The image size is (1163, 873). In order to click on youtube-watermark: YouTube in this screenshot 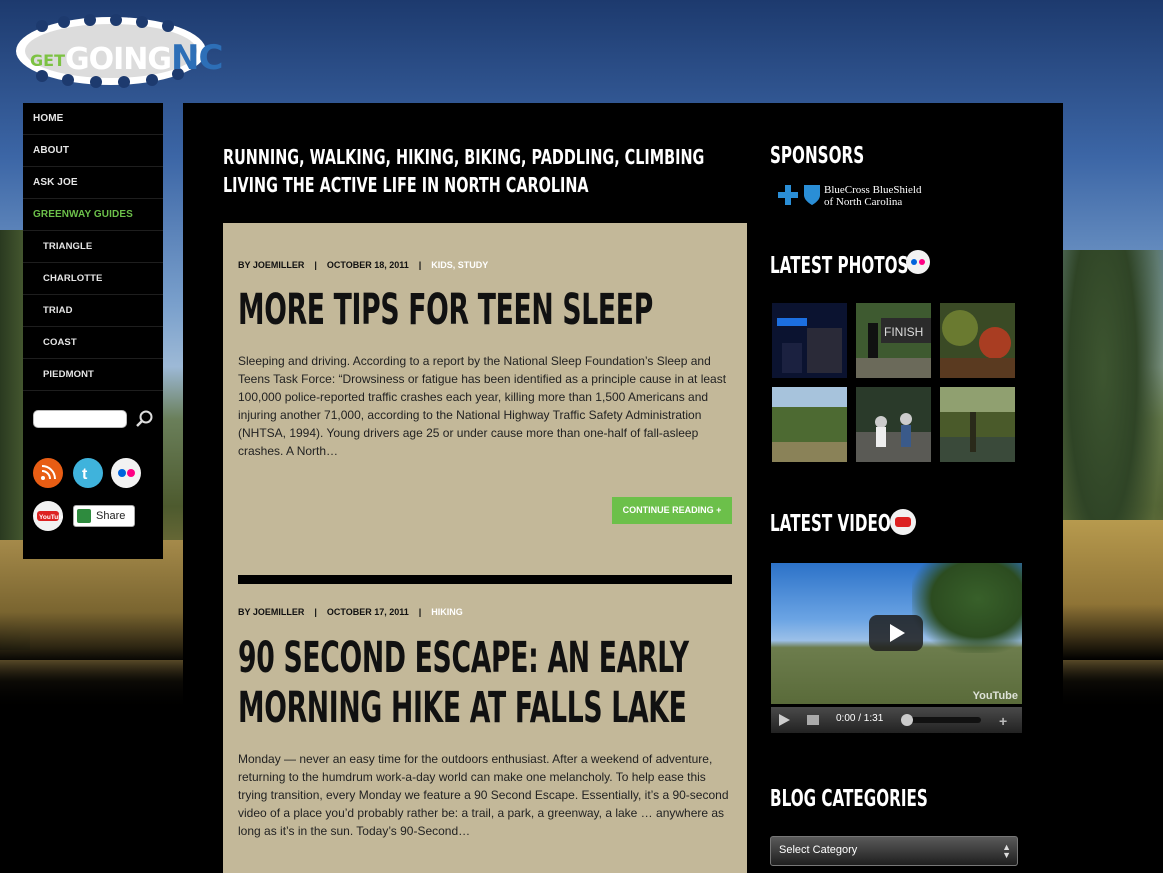, I will do `click(995, 696)`.